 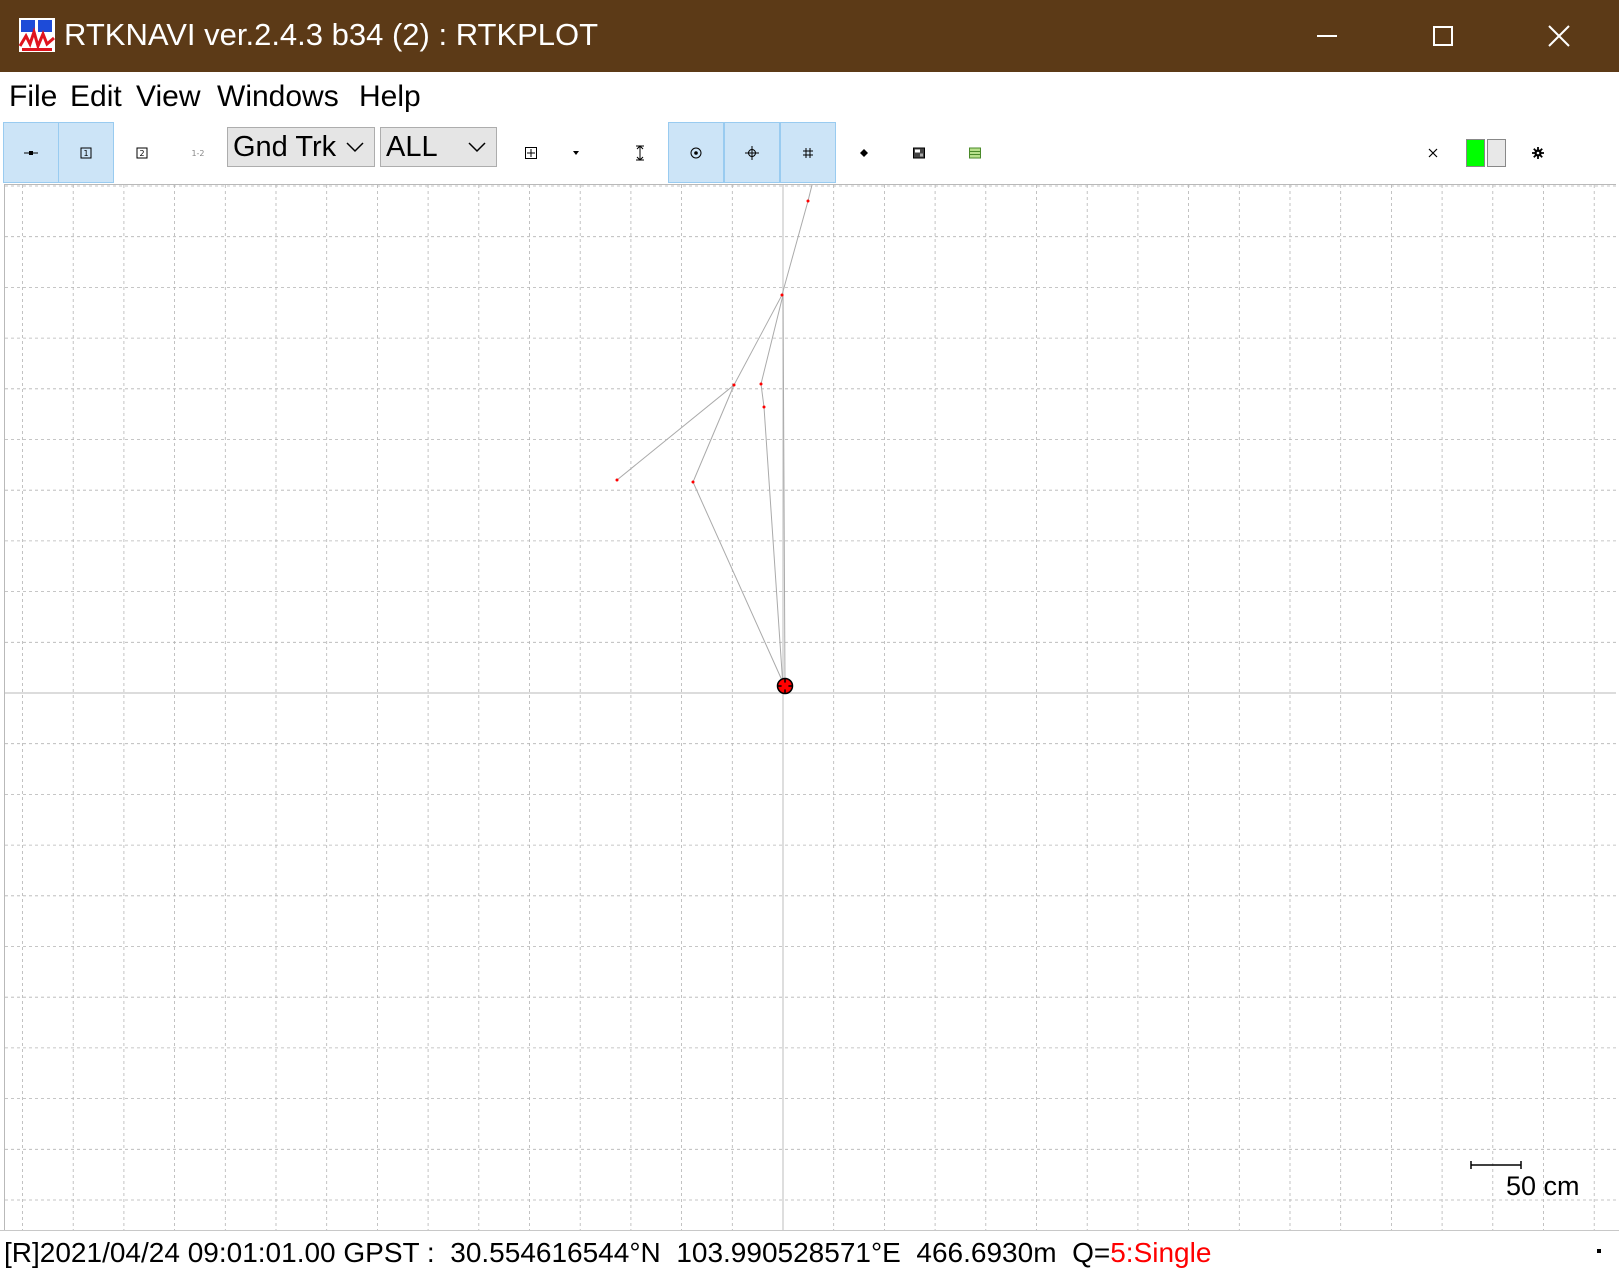 I want to click on status-mode: [R], so click(x=22, y=1252).